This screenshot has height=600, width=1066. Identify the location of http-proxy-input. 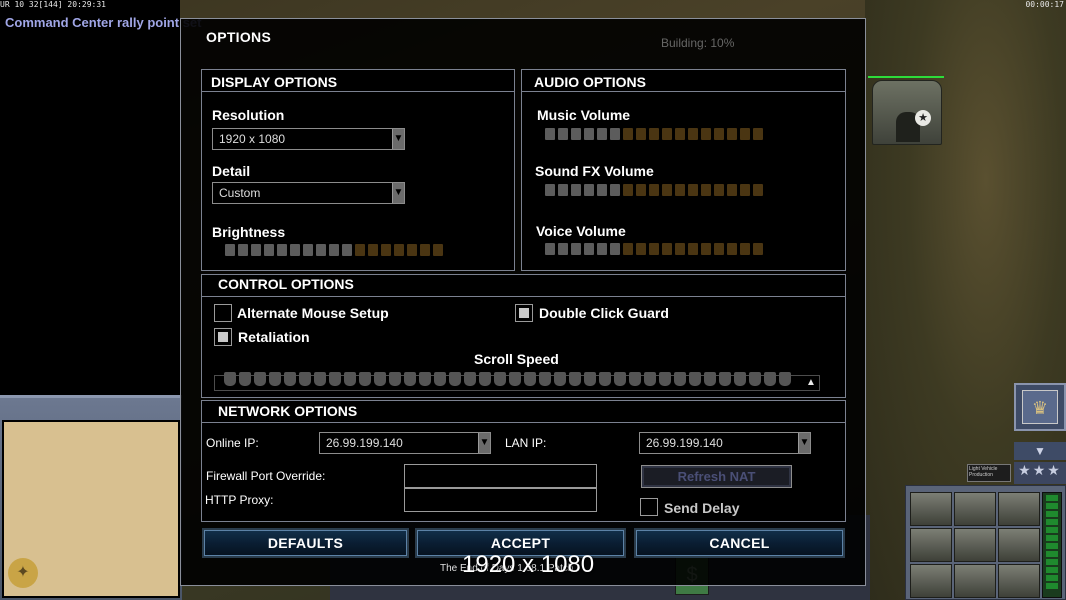
(500, 500).